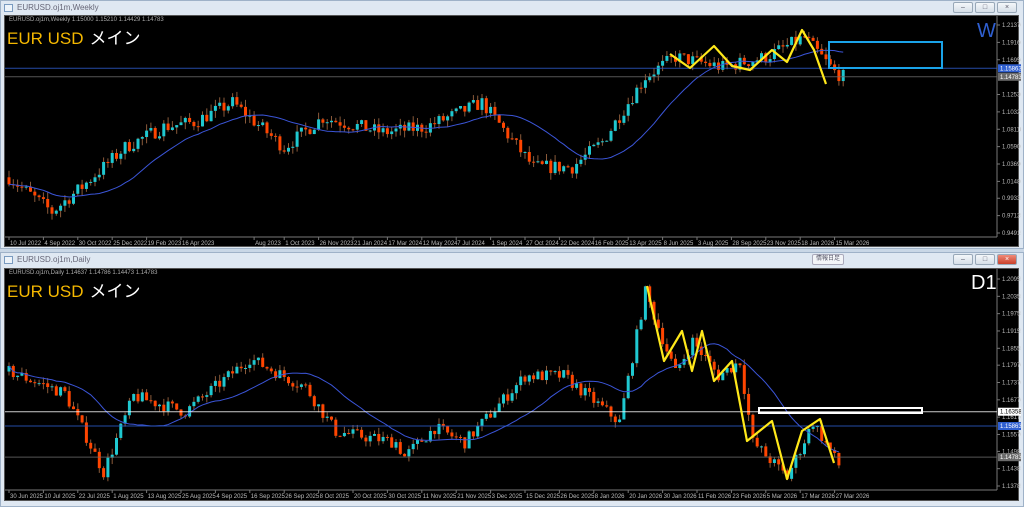 Image resolution: width=1024 pixels, height=507 pixels. I want to click on chart-window-icon, so click(8, 8).